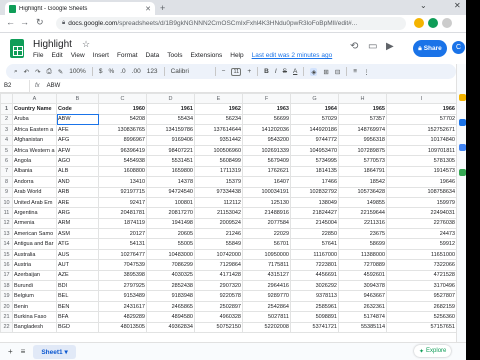 The width and height of the screenshot is (480, 360). I want to click on cell: 92197715, so click(122, 192).